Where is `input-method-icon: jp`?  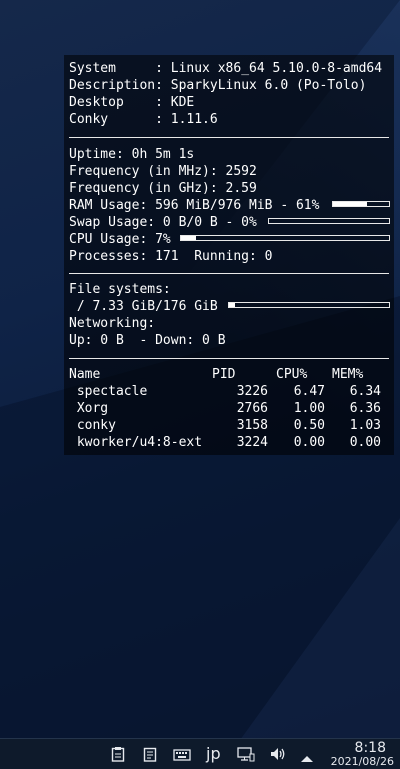
input-method-icon: jp is located at coordinates (213, 753).